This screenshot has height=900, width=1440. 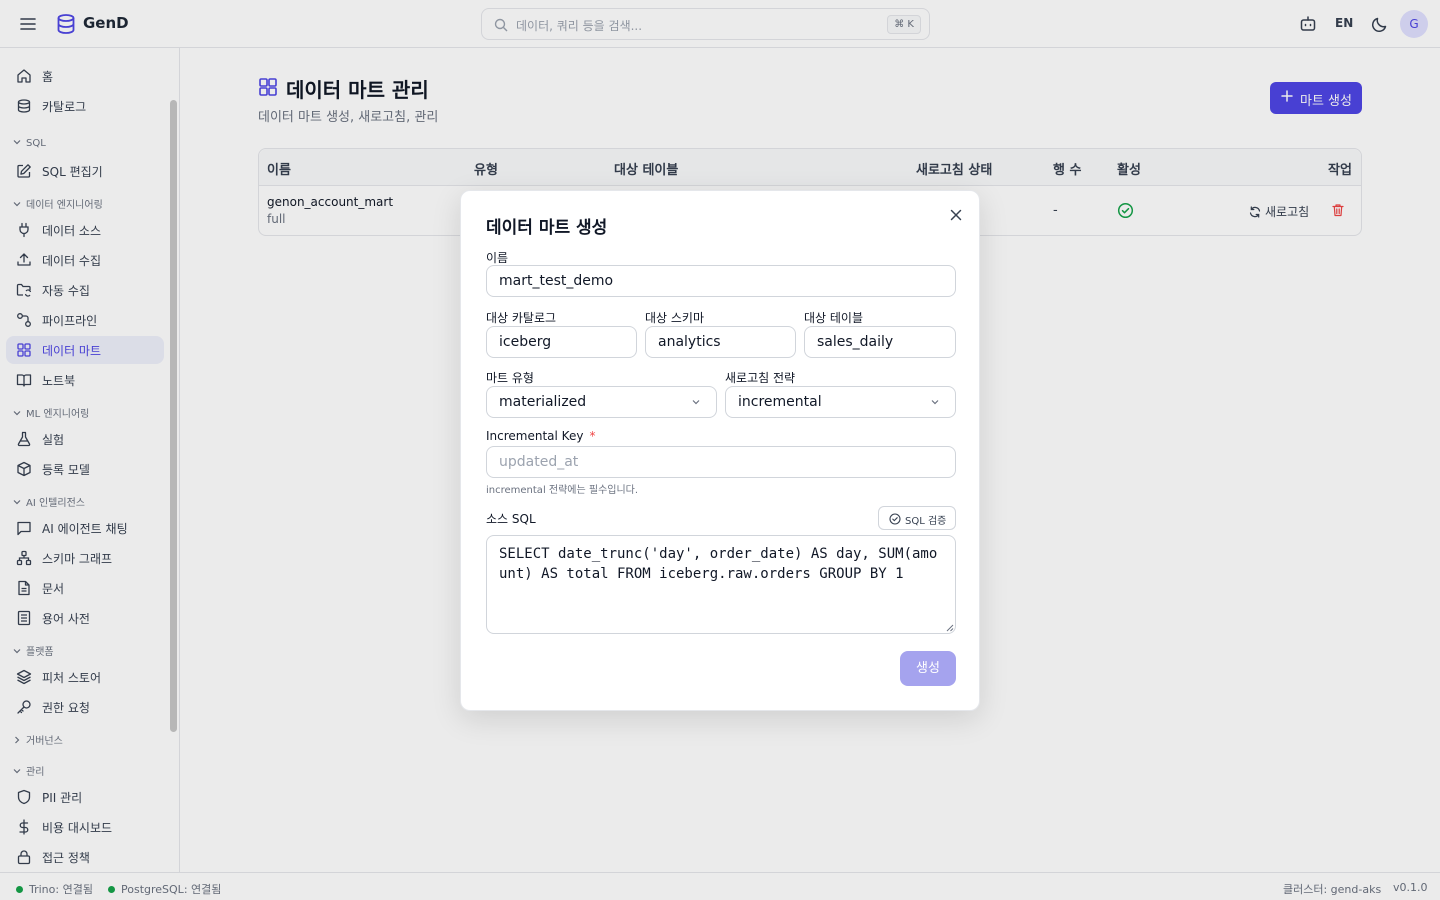 What do you see at coordinates (780, 402) in the screenshot?
I see `refresh-strategy-value: incremental` at bounding box center [780, 402].